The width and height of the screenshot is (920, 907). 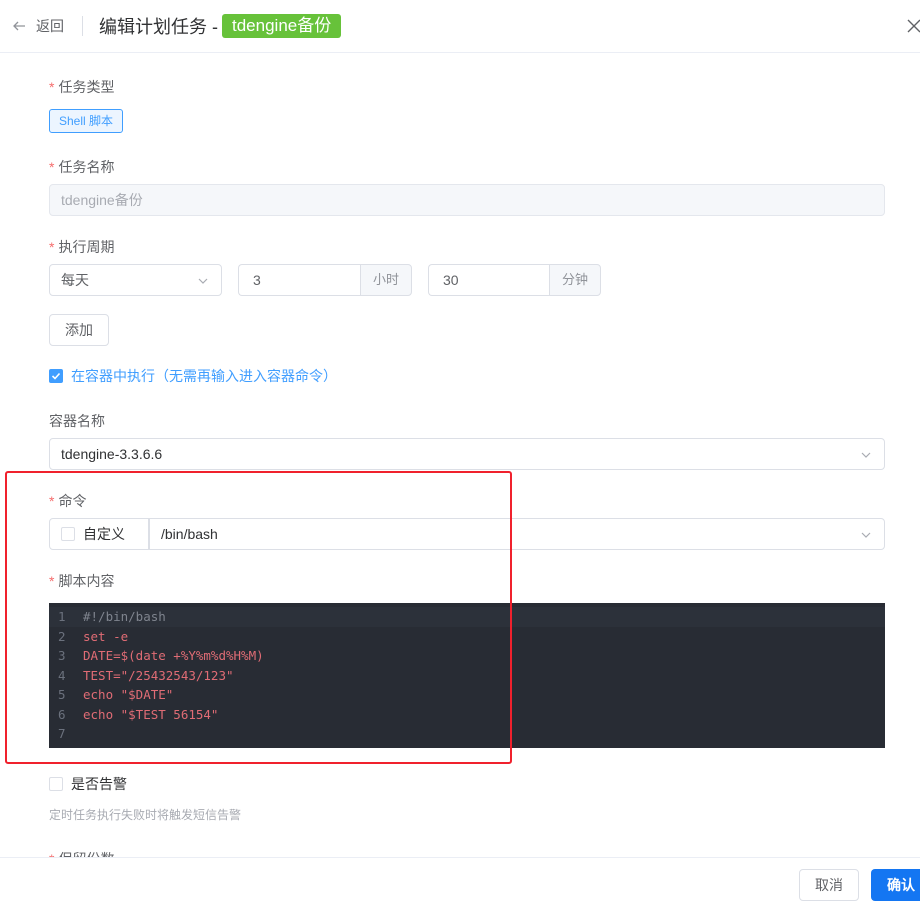 I want to click on command-value: /bin/bash, so click(x=189, y=534).